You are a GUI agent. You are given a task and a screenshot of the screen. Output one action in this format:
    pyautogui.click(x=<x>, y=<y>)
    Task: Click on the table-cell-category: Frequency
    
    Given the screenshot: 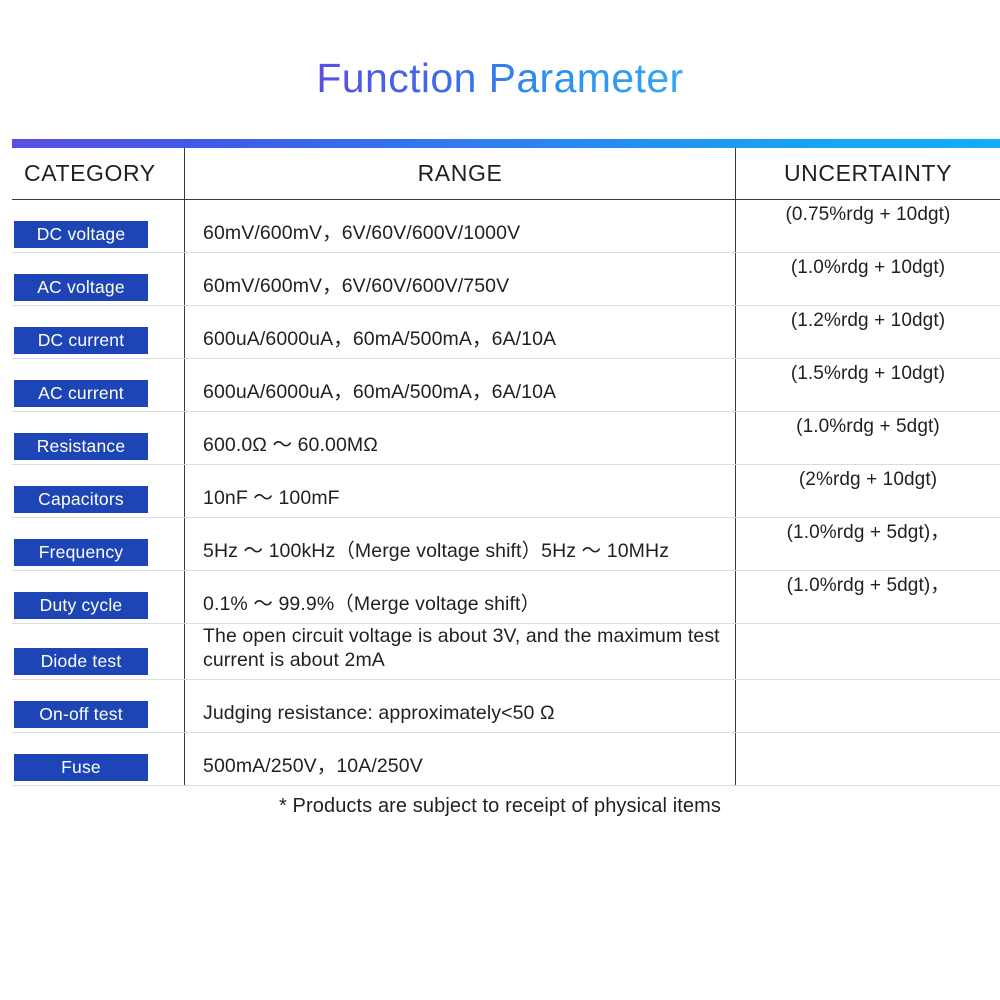 What is the action you would take?
    pyautogui.click(x=98, y=544)
    